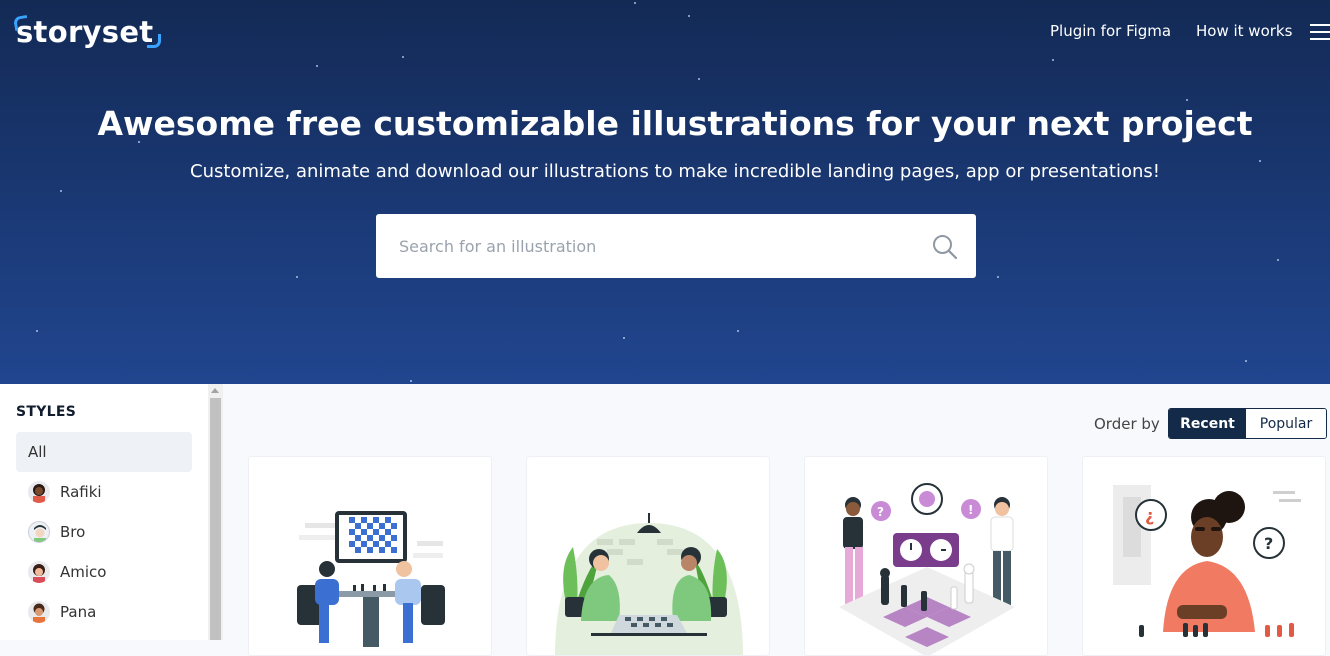 This screenshot has width=1330, height=656. What do you see at coordinates (83, 572) in the screenshot?
I see `sidebar-item-label: Amico` at bounding box center [83, 572].